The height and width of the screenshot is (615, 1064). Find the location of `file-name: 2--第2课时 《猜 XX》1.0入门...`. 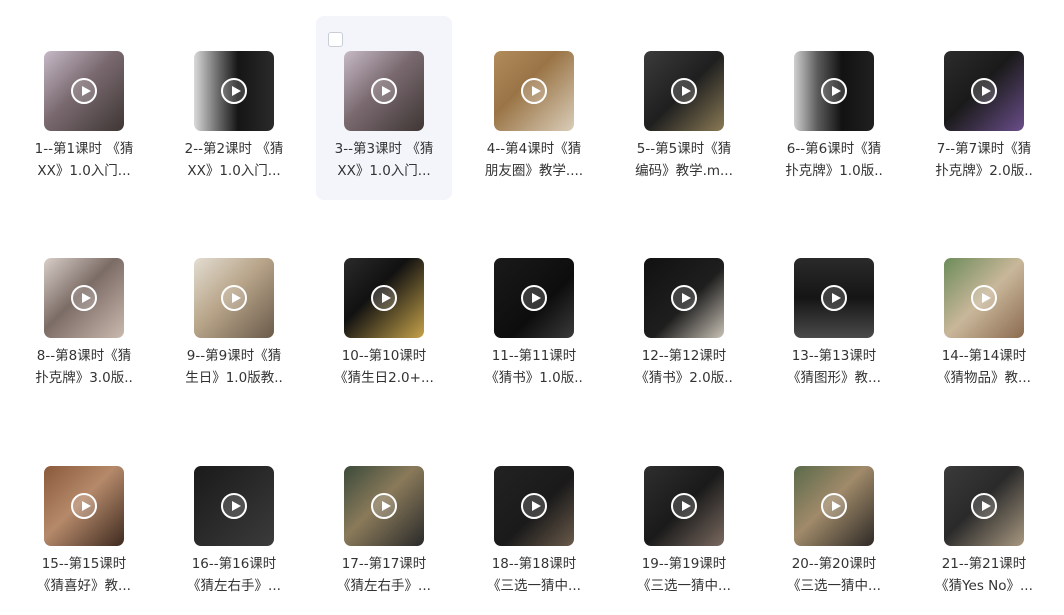

file-name: 2--第2课时 《猜 XX》1.0入门... is located at coordinates (234, 160).